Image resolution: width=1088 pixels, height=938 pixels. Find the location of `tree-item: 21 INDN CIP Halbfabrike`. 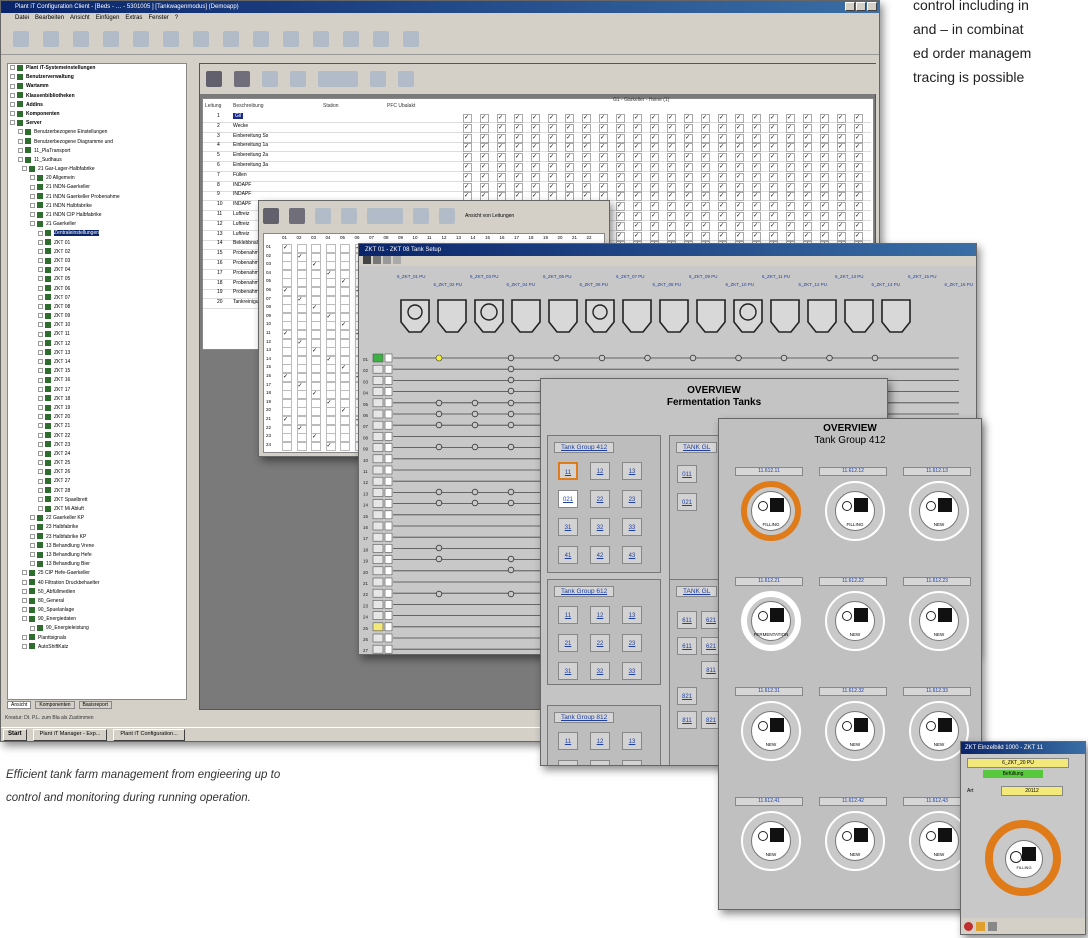

tree-item: 21 INDN CIP Halbfabrike is located at coordinates (97, 215).